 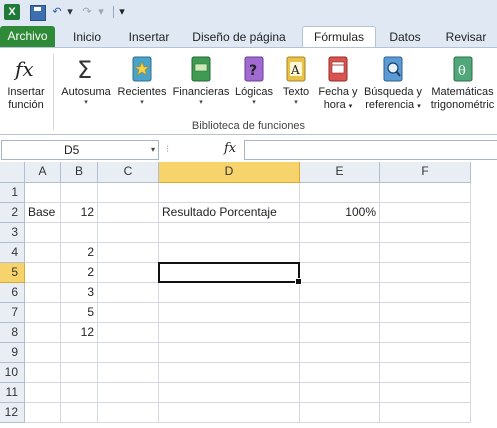 I want to click on cell-d10, so click(x=229, y=373).